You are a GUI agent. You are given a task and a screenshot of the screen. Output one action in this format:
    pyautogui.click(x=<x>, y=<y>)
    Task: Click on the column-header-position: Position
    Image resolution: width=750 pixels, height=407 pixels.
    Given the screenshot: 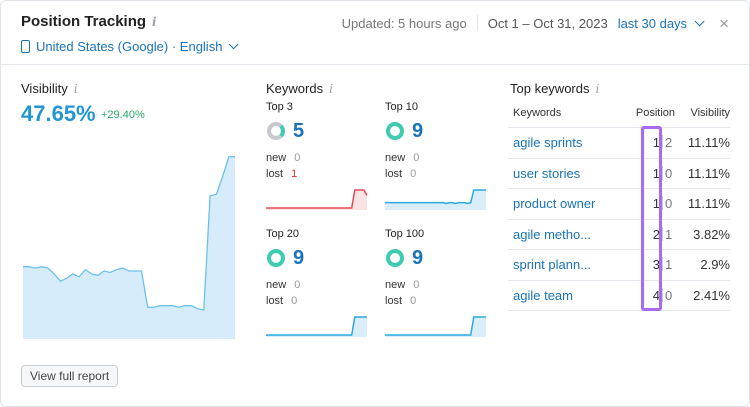 What is the action you would take?
    pyautogui.click(x=655, y=112)
    